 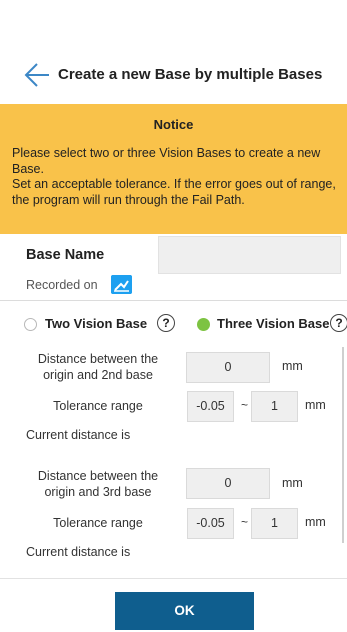 I want to click on three-vision-base-help-icon: ?, so click(x=338, y=323).